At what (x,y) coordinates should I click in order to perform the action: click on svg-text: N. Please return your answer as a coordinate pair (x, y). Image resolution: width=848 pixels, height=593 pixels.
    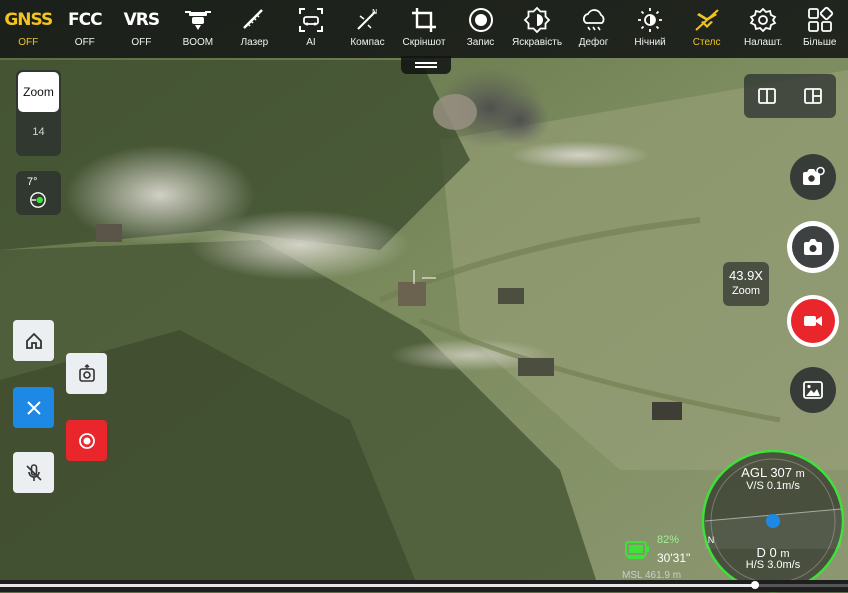
    Looking at the image, I should click on (374, 12).